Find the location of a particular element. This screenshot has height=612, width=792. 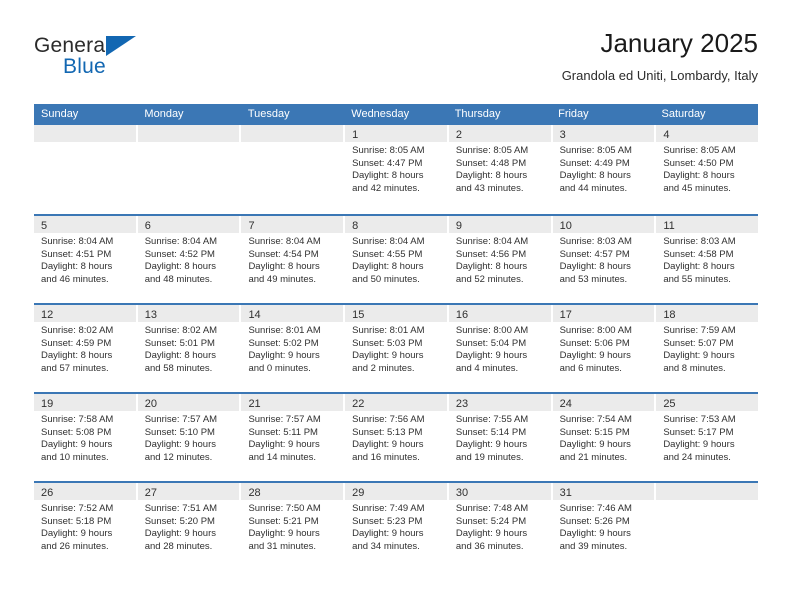

daylight-text-line2: and 57 minutes. is located at coordinates (75, 368).